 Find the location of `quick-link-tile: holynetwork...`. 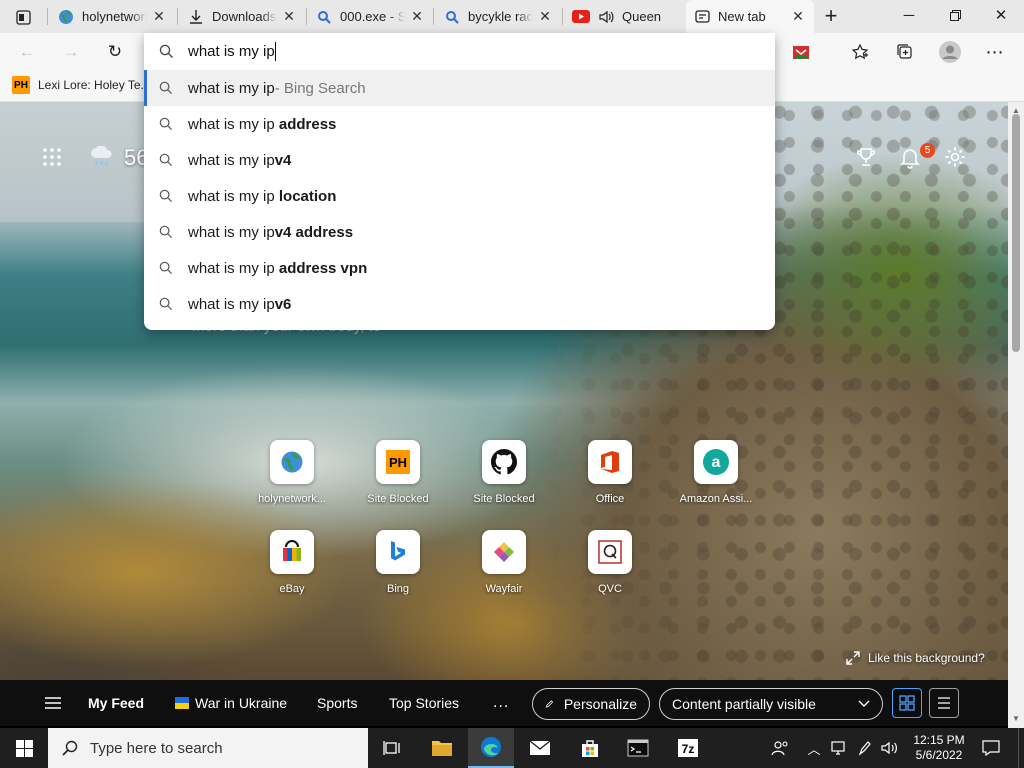

quick-link-tile: holynetwork... is located at coordinates (292, 480).